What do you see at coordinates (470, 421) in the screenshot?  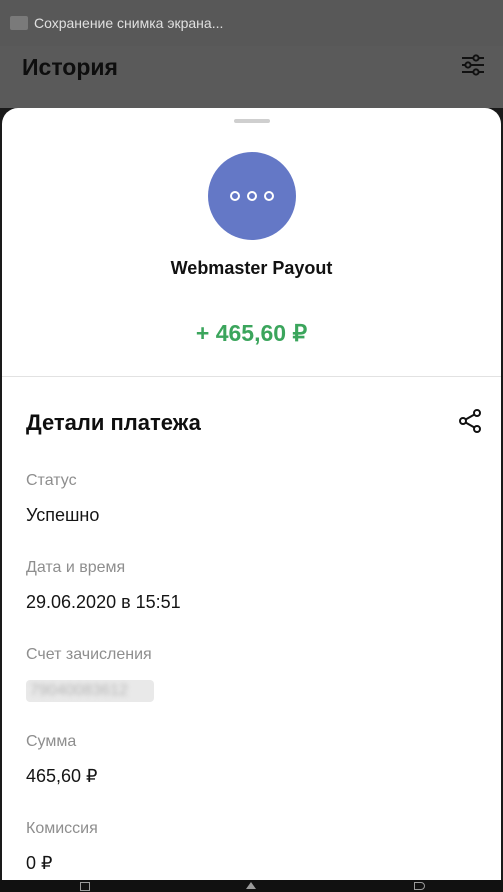 I see `share-icon` at bounding box center [470, 421].